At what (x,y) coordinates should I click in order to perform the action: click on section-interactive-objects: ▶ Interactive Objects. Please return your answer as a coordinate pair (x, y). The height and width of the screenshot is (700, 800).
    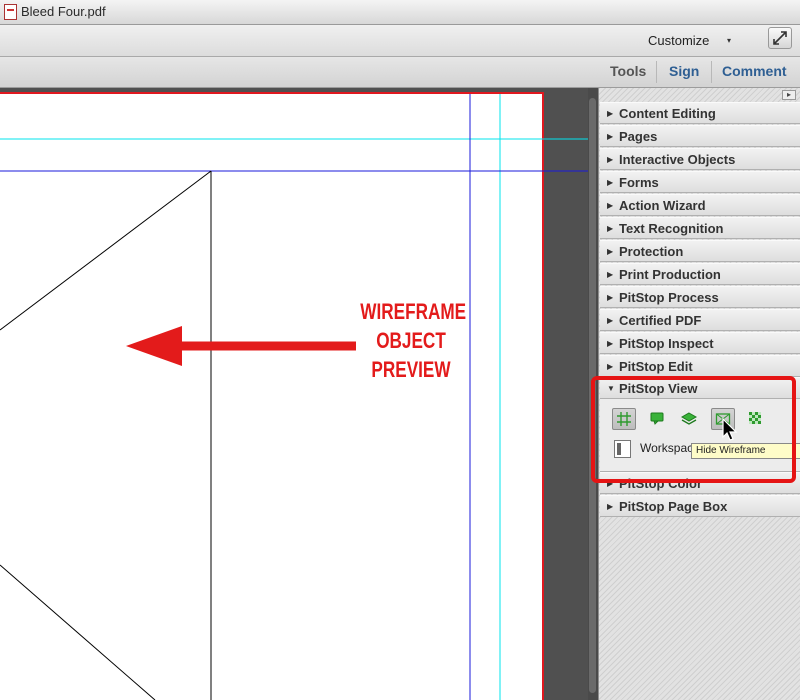
    Looking at the image, I should click on (700, 159).